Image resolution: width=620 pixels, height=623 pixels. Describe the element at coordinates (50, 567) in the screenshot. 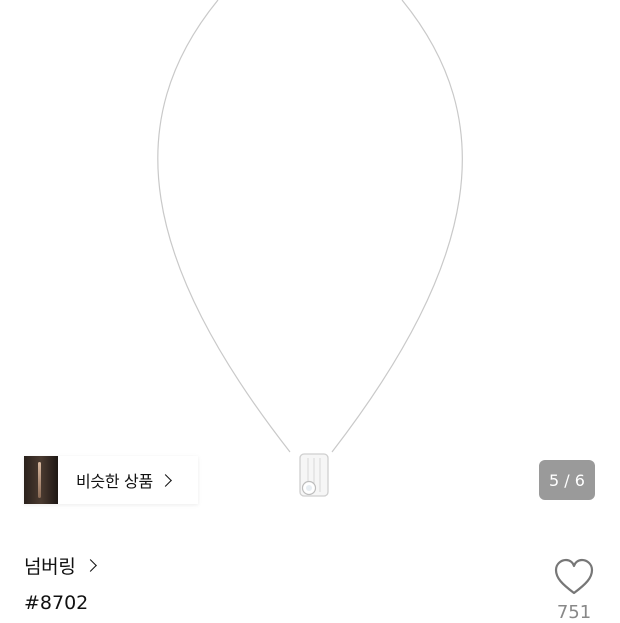

I see `brand-name: 넘버링` at that location.